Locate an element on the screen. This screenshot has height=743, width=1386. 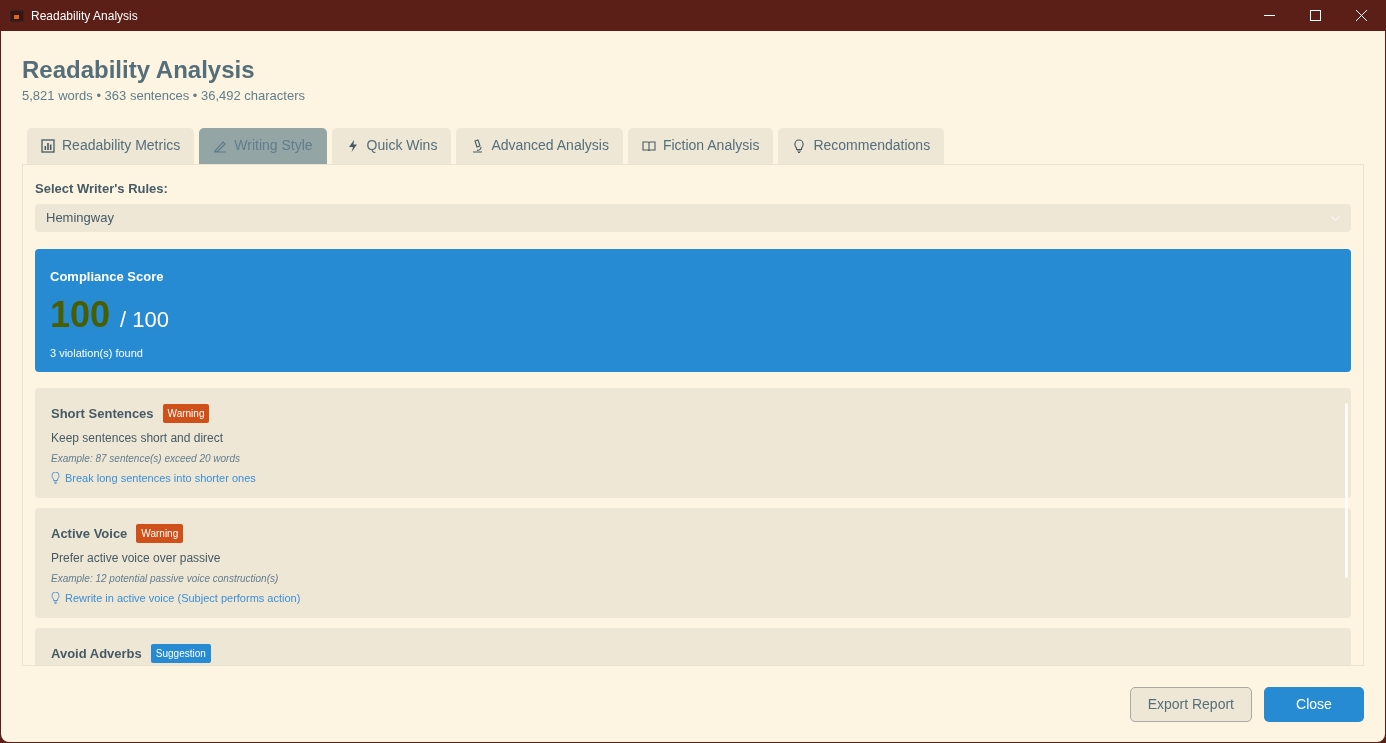
field-label: Select Writer's Rules: is located at coordinates (102, 188).